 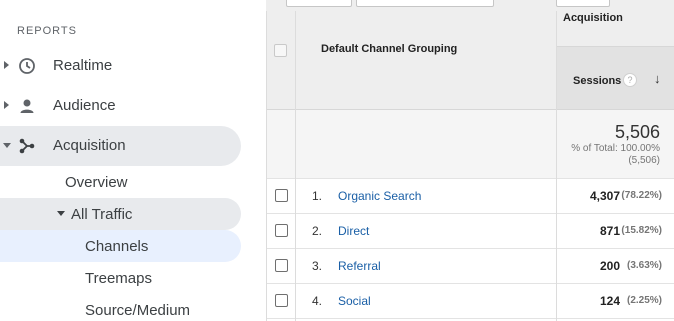 What do you see at coordinates (593, 18) in the screenshot?
I see `acquisition-group-header: Acquisition` at bounding box center [593, 18].